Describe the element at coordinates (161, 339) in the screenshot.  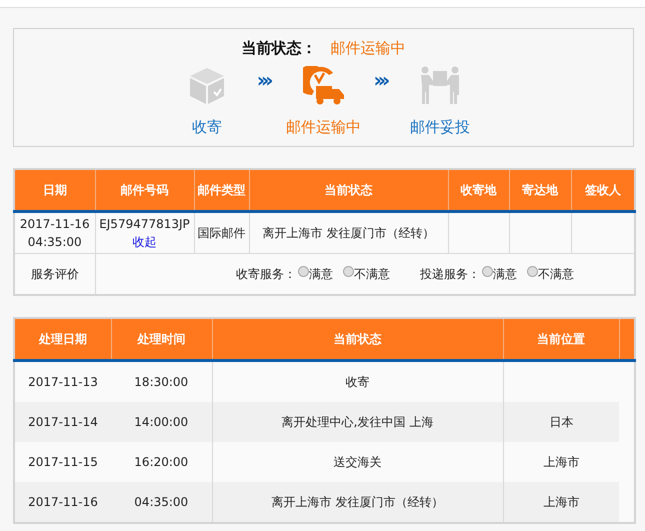
I see `column-header: 处理时间` at that location.